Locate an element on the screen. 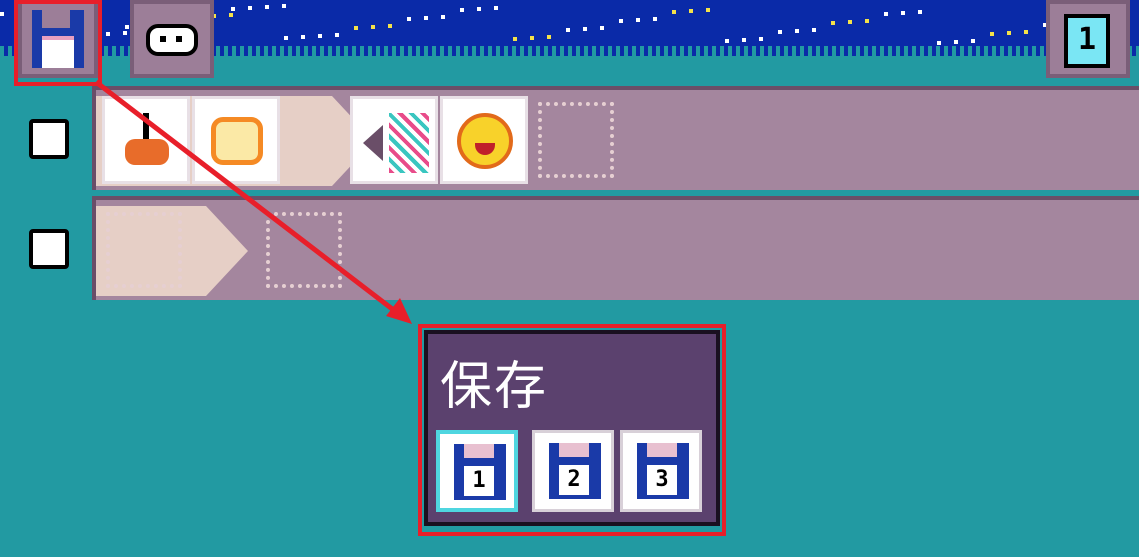 The image size is (1139, 557). slot-number: 1 is located at coordinates (479, 481).